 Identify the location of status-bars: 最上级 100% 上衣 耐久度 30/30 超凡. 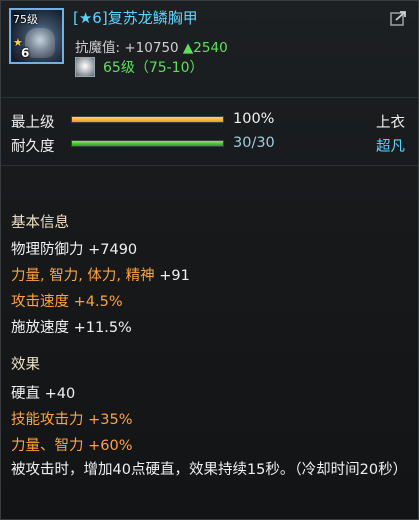
(209, 133).